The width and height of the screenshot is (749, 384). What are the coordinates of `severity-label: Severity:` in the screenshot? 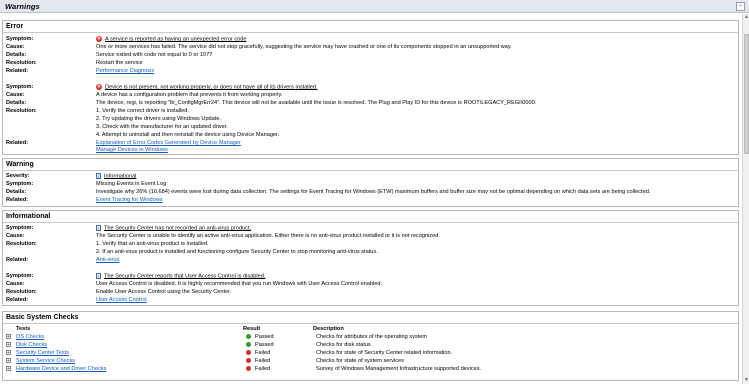 It's located at (18, 176).